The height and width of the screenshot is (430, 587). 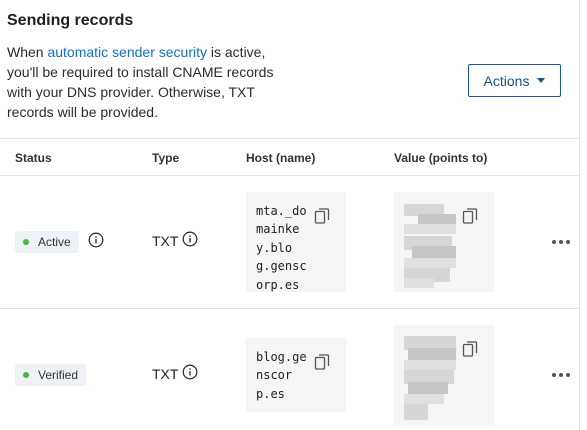 I want to click on actions-button-label: Actions, so click(x=506, y=80).